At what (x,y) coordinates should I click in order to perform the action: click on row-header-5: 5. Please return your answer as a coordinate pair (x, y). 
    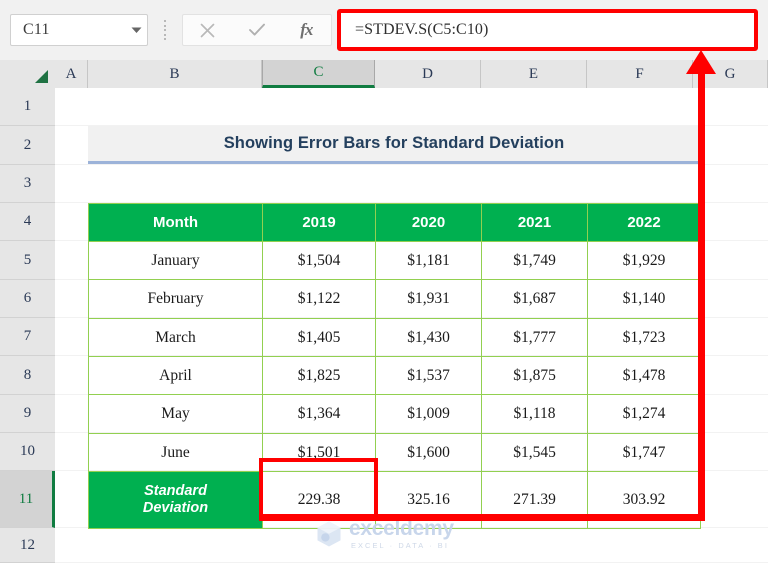
    Looking at the image, I should click on (27, 260).